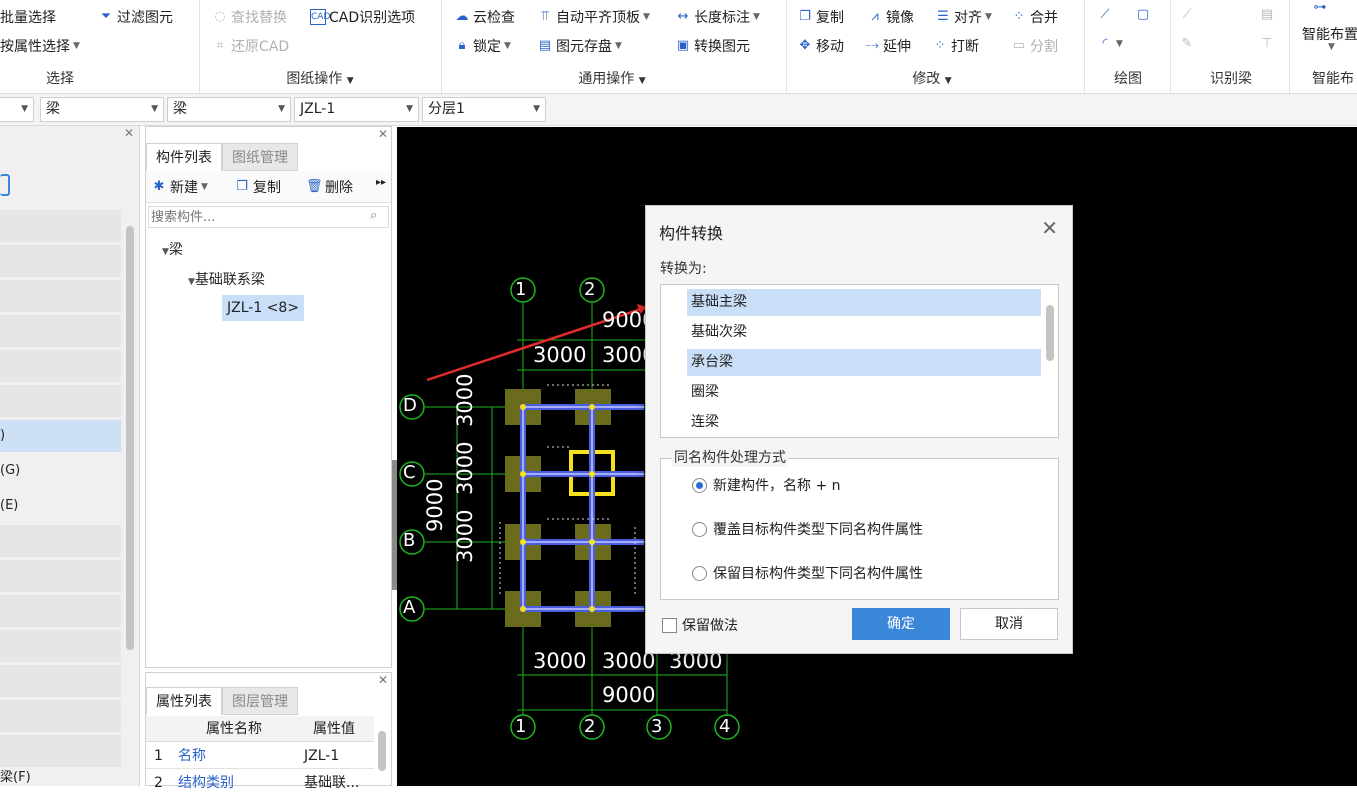 Image resolution: width=1357 pixels, height=802 pixels. I want to click on convert-elements-button: ▣ 转换图元, so click(712, 46).